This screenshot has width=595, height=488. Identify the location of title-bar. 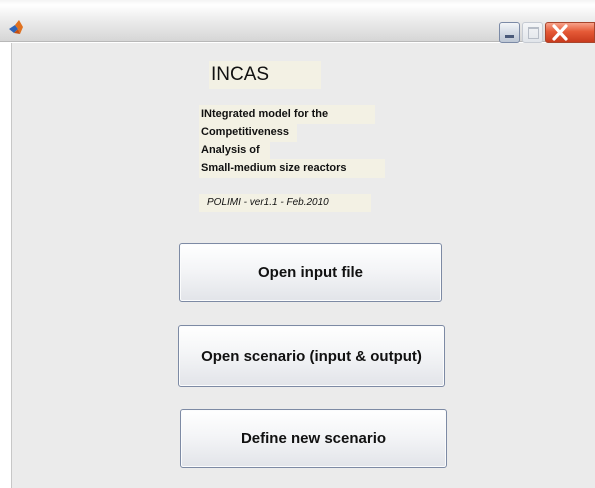
(297, 21).